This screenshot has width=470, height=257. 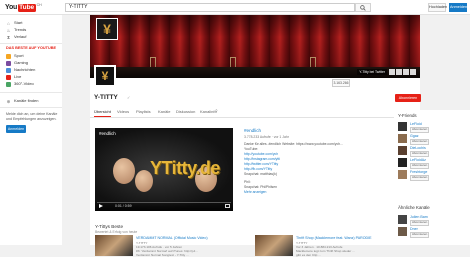 What do you see at coordinates (433, 139) in the screenshot?
I see `channel-item: Ggaz Abonnieren` at bounding box center [433, 139].